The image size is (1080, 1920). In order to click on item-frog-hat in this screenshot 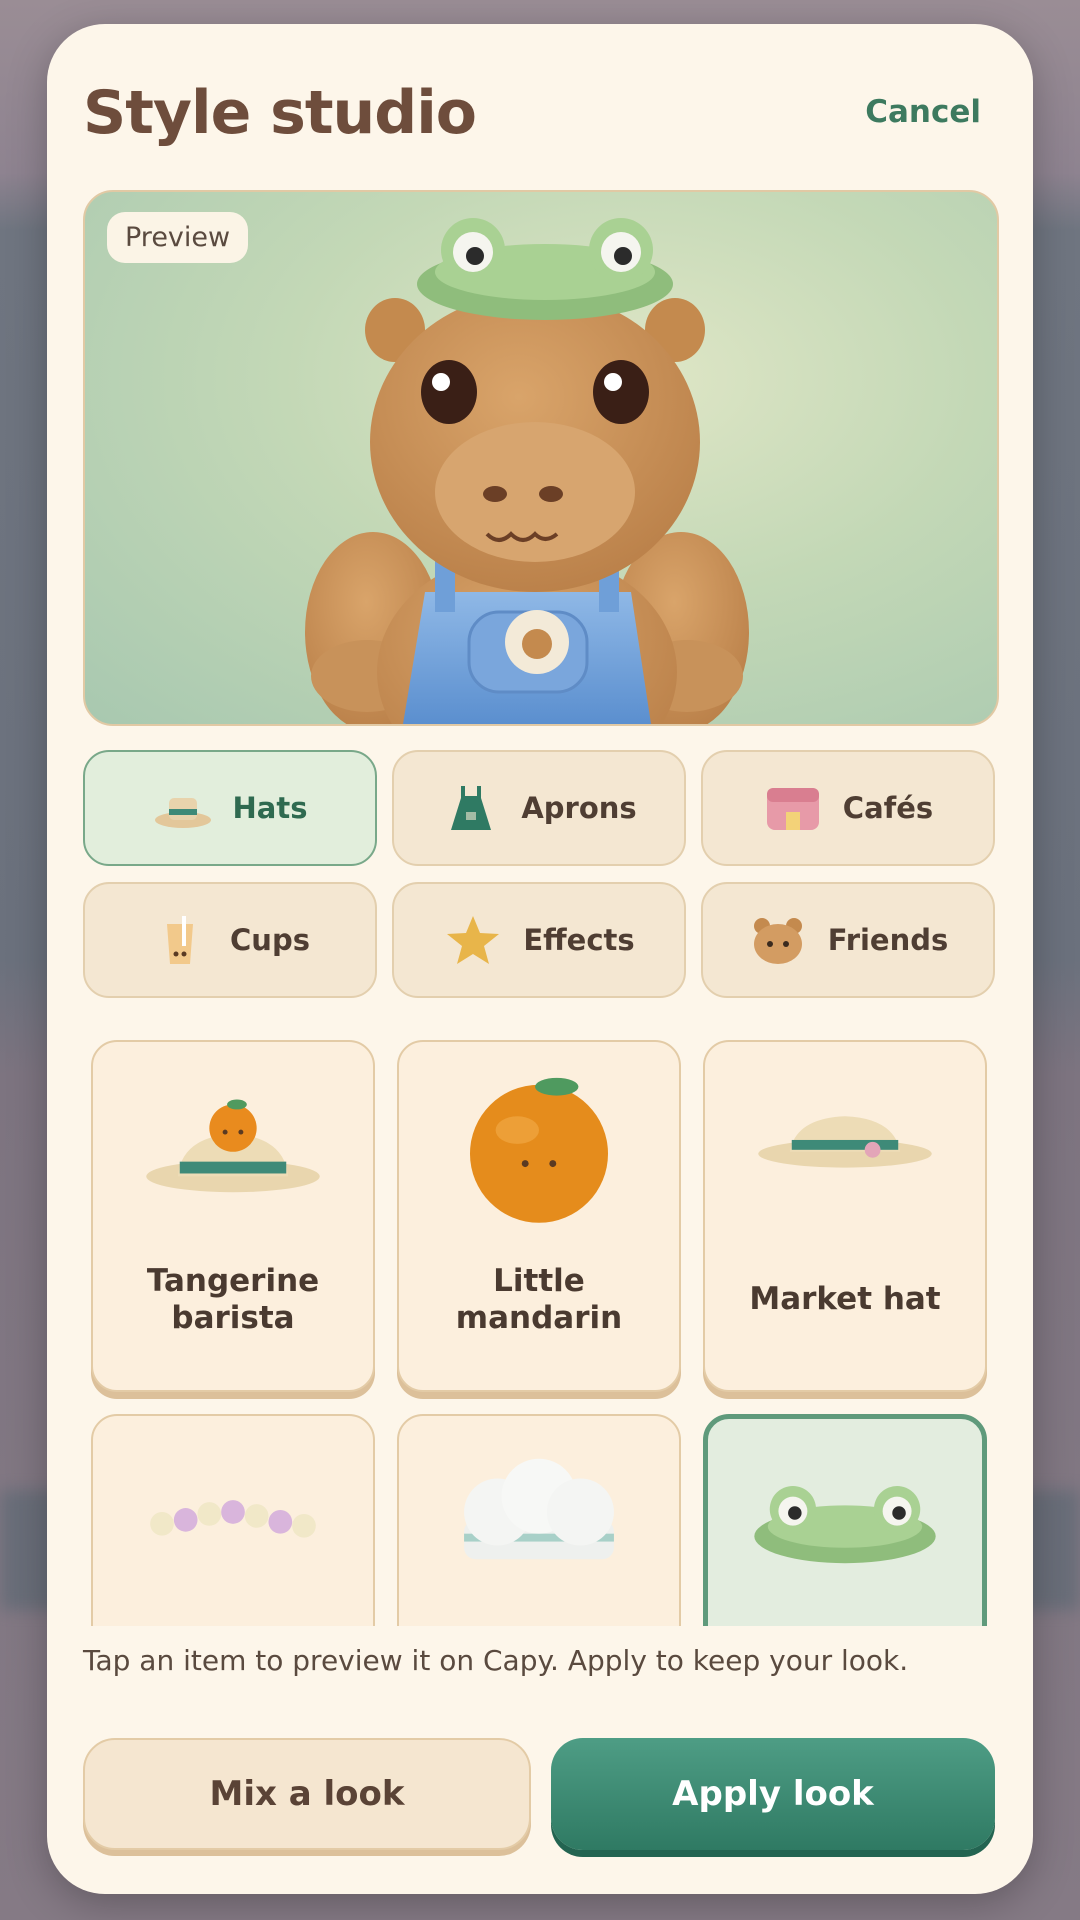, I will do `click(845, 1520)`.